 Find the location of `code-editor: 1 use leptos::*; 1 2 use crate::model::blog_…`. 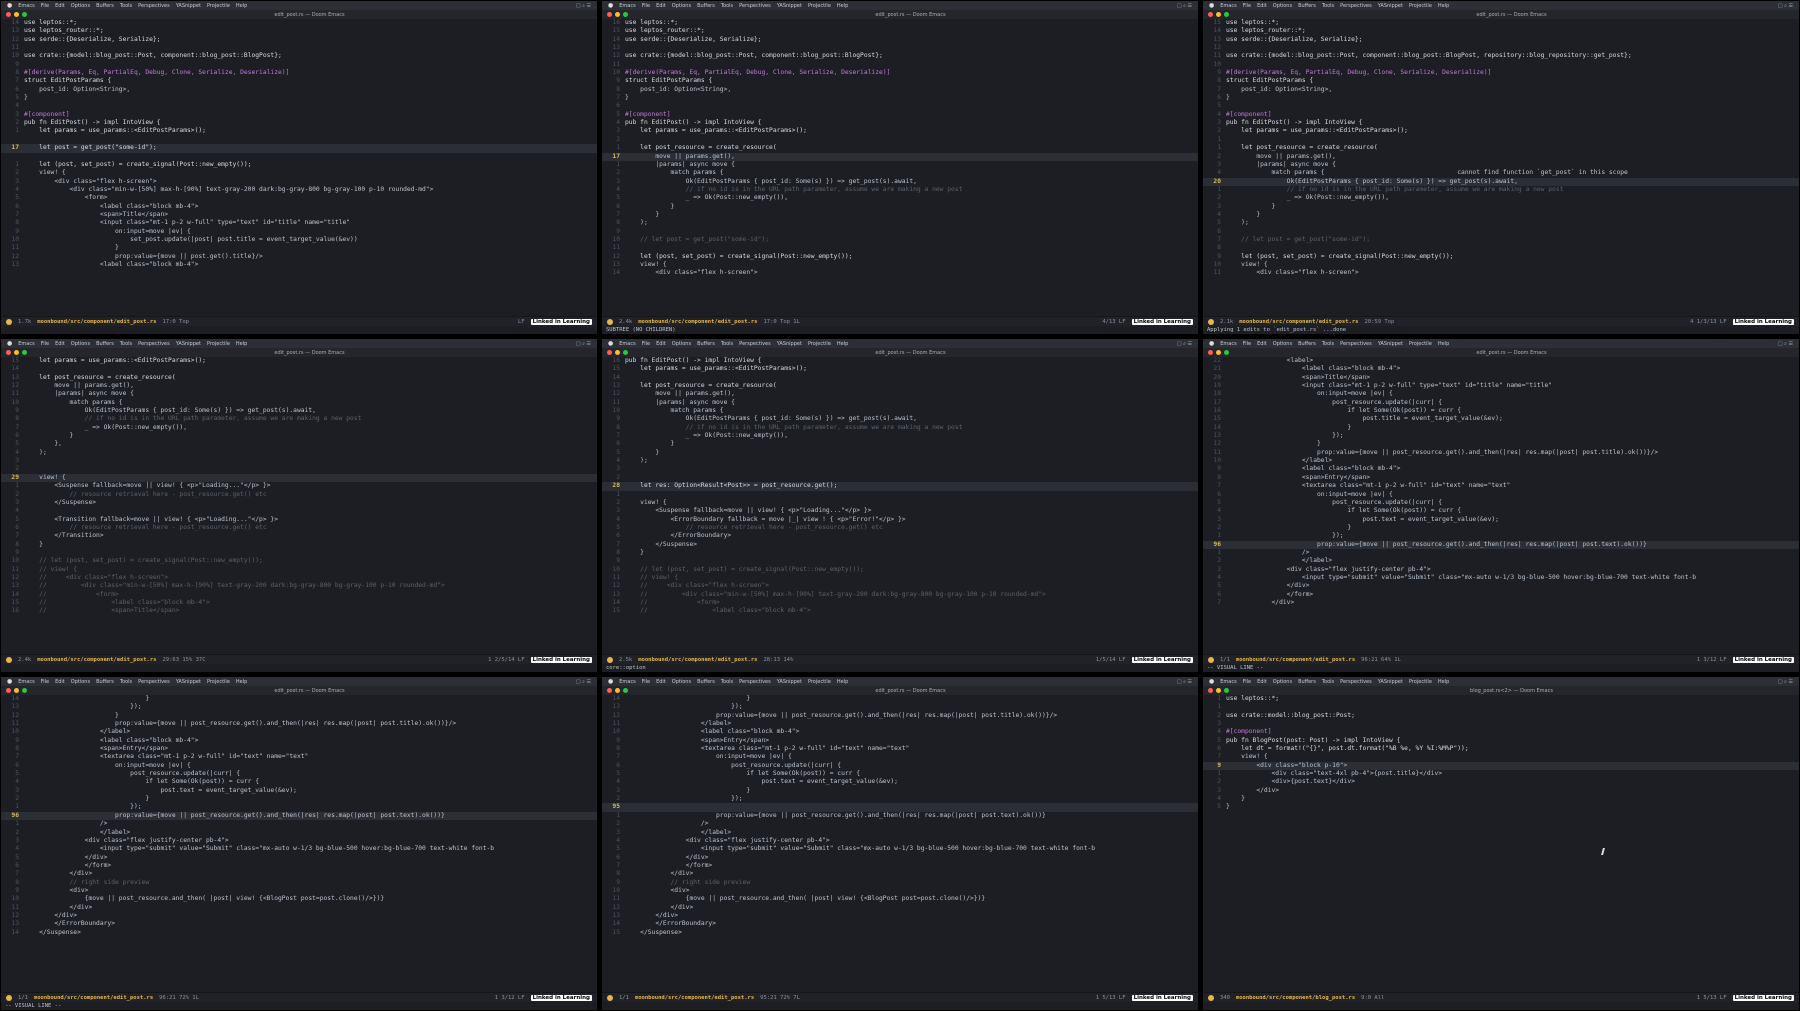

code-editor: 1 use leptos::*; 1 2 use crate::model::blog_… is located at coordinates (1501, 844).